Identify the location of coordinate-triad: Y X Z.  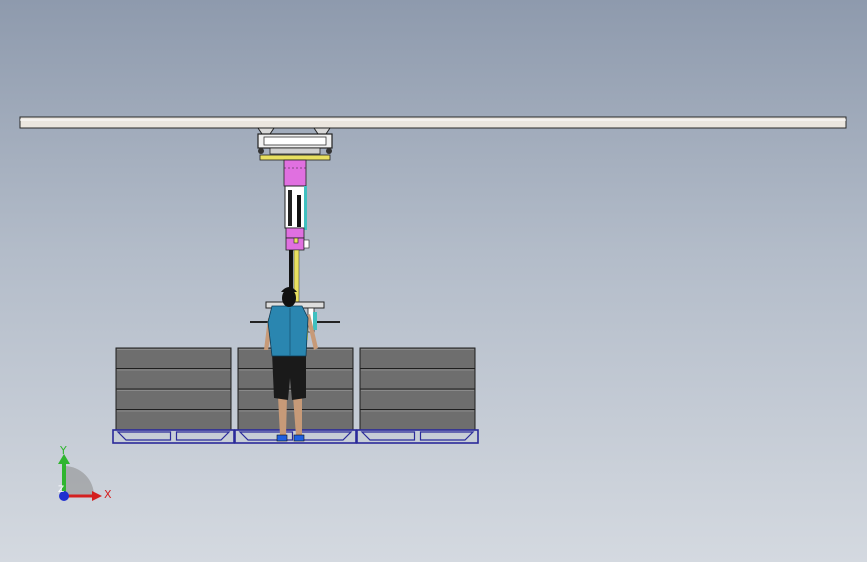
(85, 472).